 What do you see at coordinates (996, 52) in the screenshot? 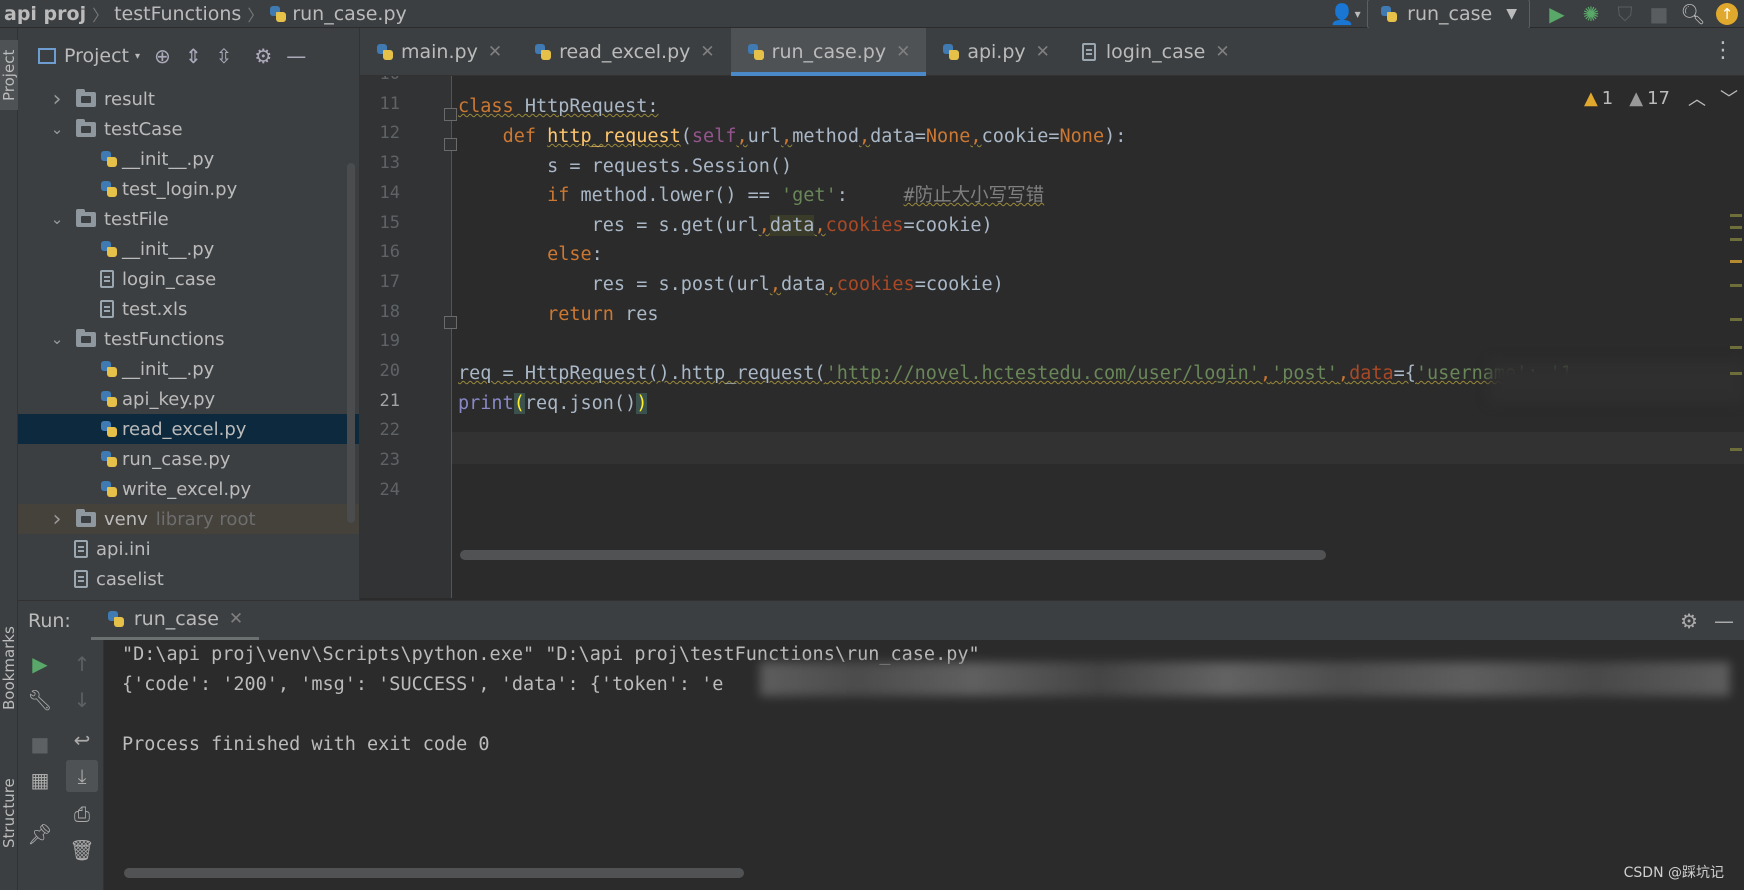
I see `editor-tab: api.py ✕` at bounding box center [996, 52].